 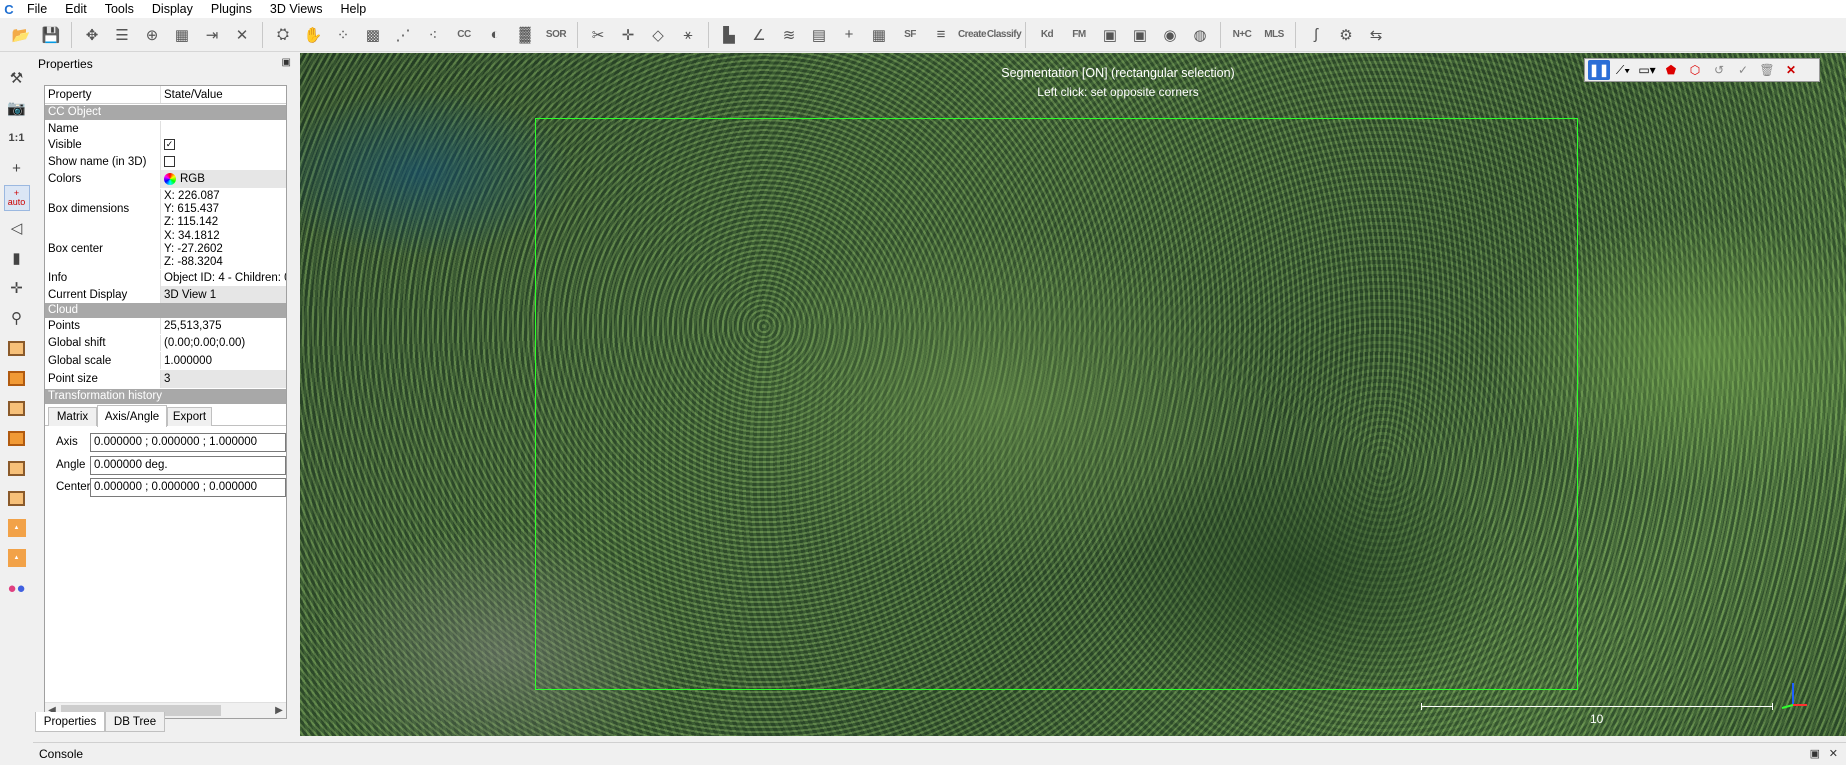 What do you see at coordinates (223, 128) in the screenshot?
I see `value-name` at bounding box center [223, 128].